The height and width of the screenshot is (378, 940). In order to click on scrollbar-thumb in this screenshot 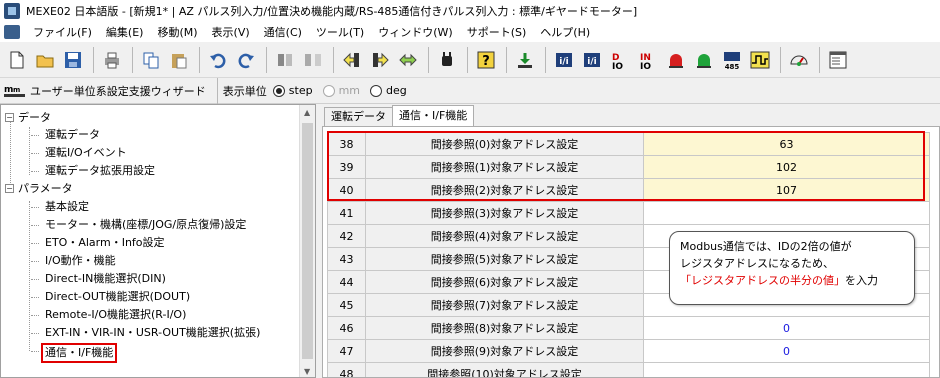, I will do `click(307, 241)`.